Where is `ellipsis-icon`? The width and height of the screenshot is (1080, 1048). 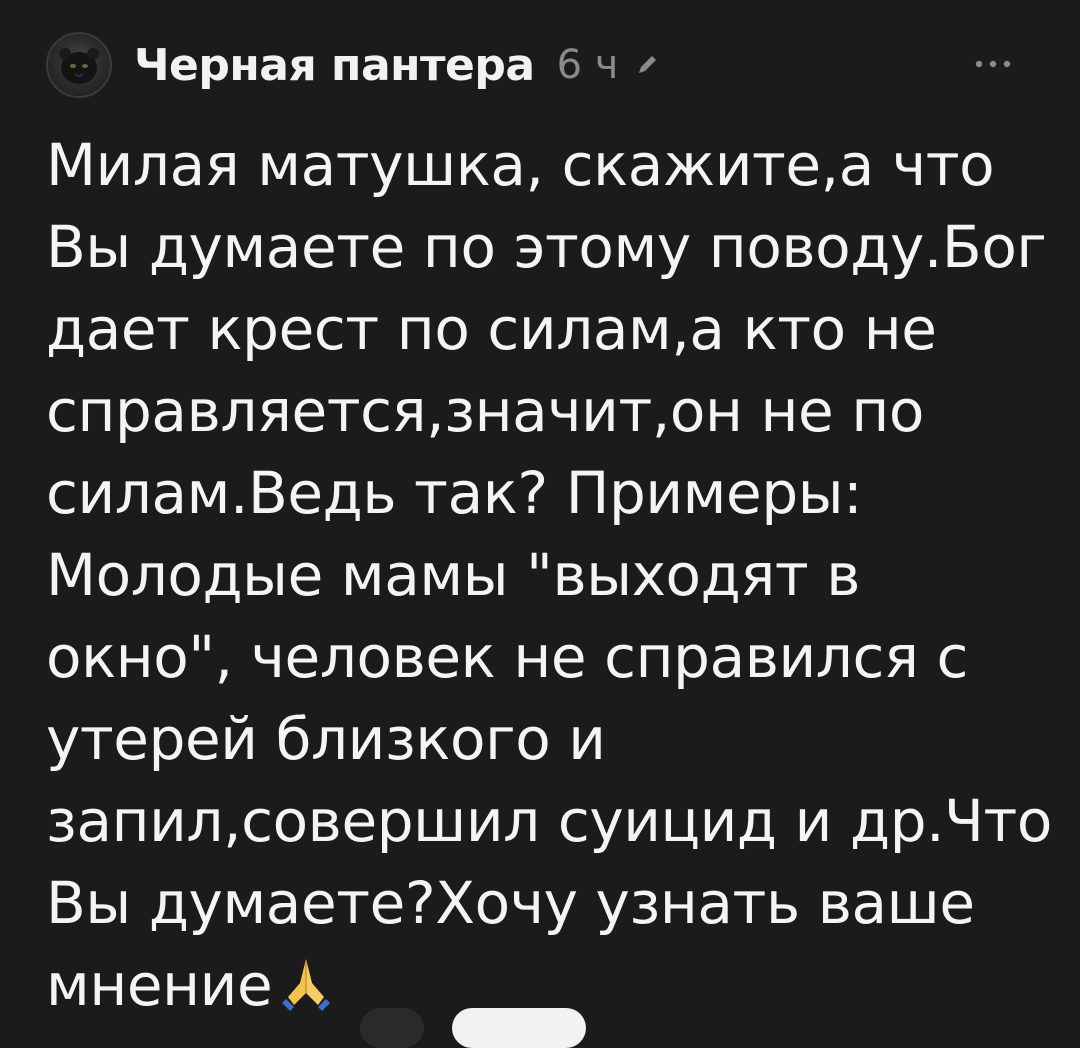
ellipsis-icon is located at coordinates (993, 64).